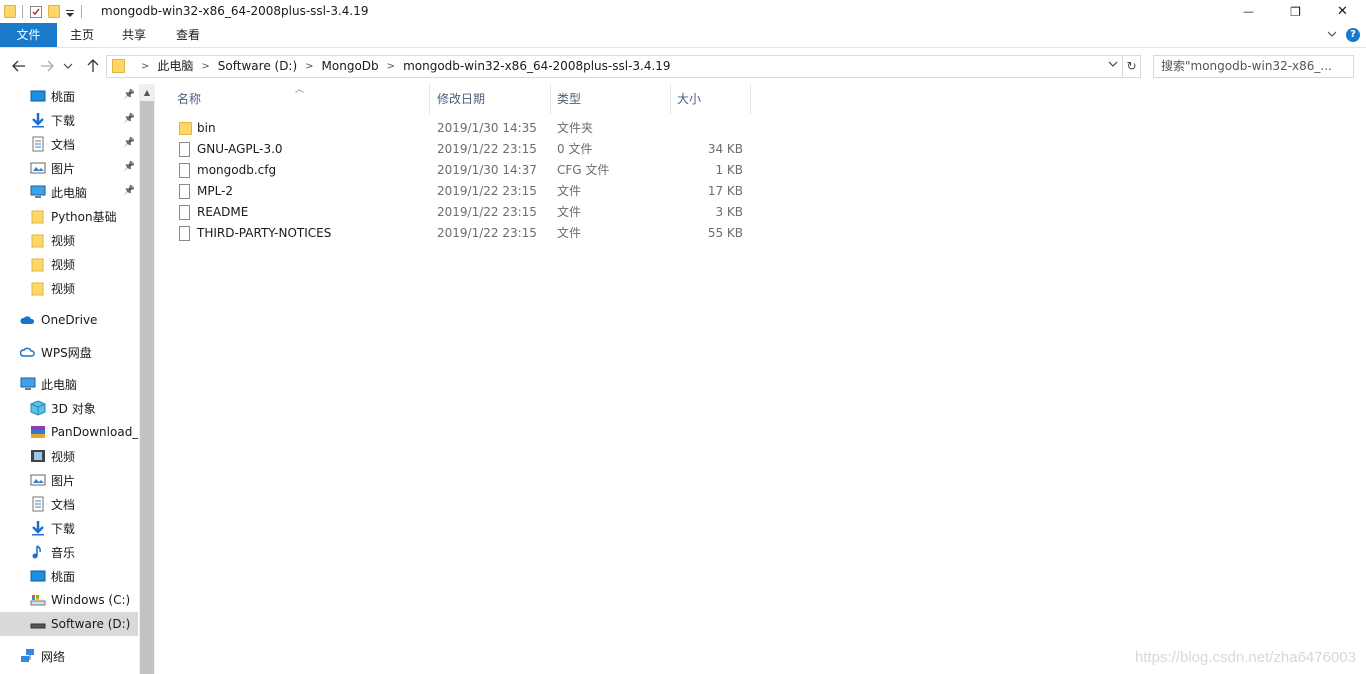  Describe the element at coordinates (38, 456) in the screenshot. I see `videos-icon` at that location.